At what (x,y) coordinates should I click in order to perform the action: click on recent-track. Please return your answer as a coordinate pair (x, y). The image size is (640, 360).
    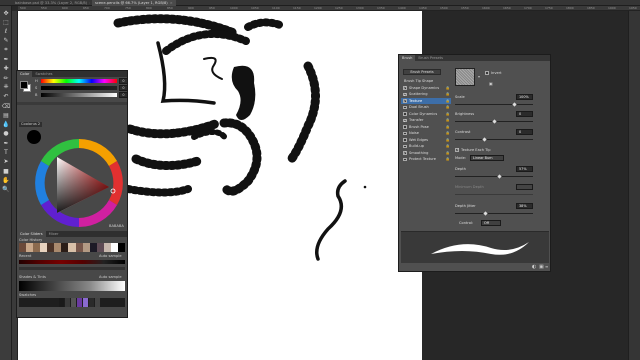
    Looking at the image, I should click on (72, 268).